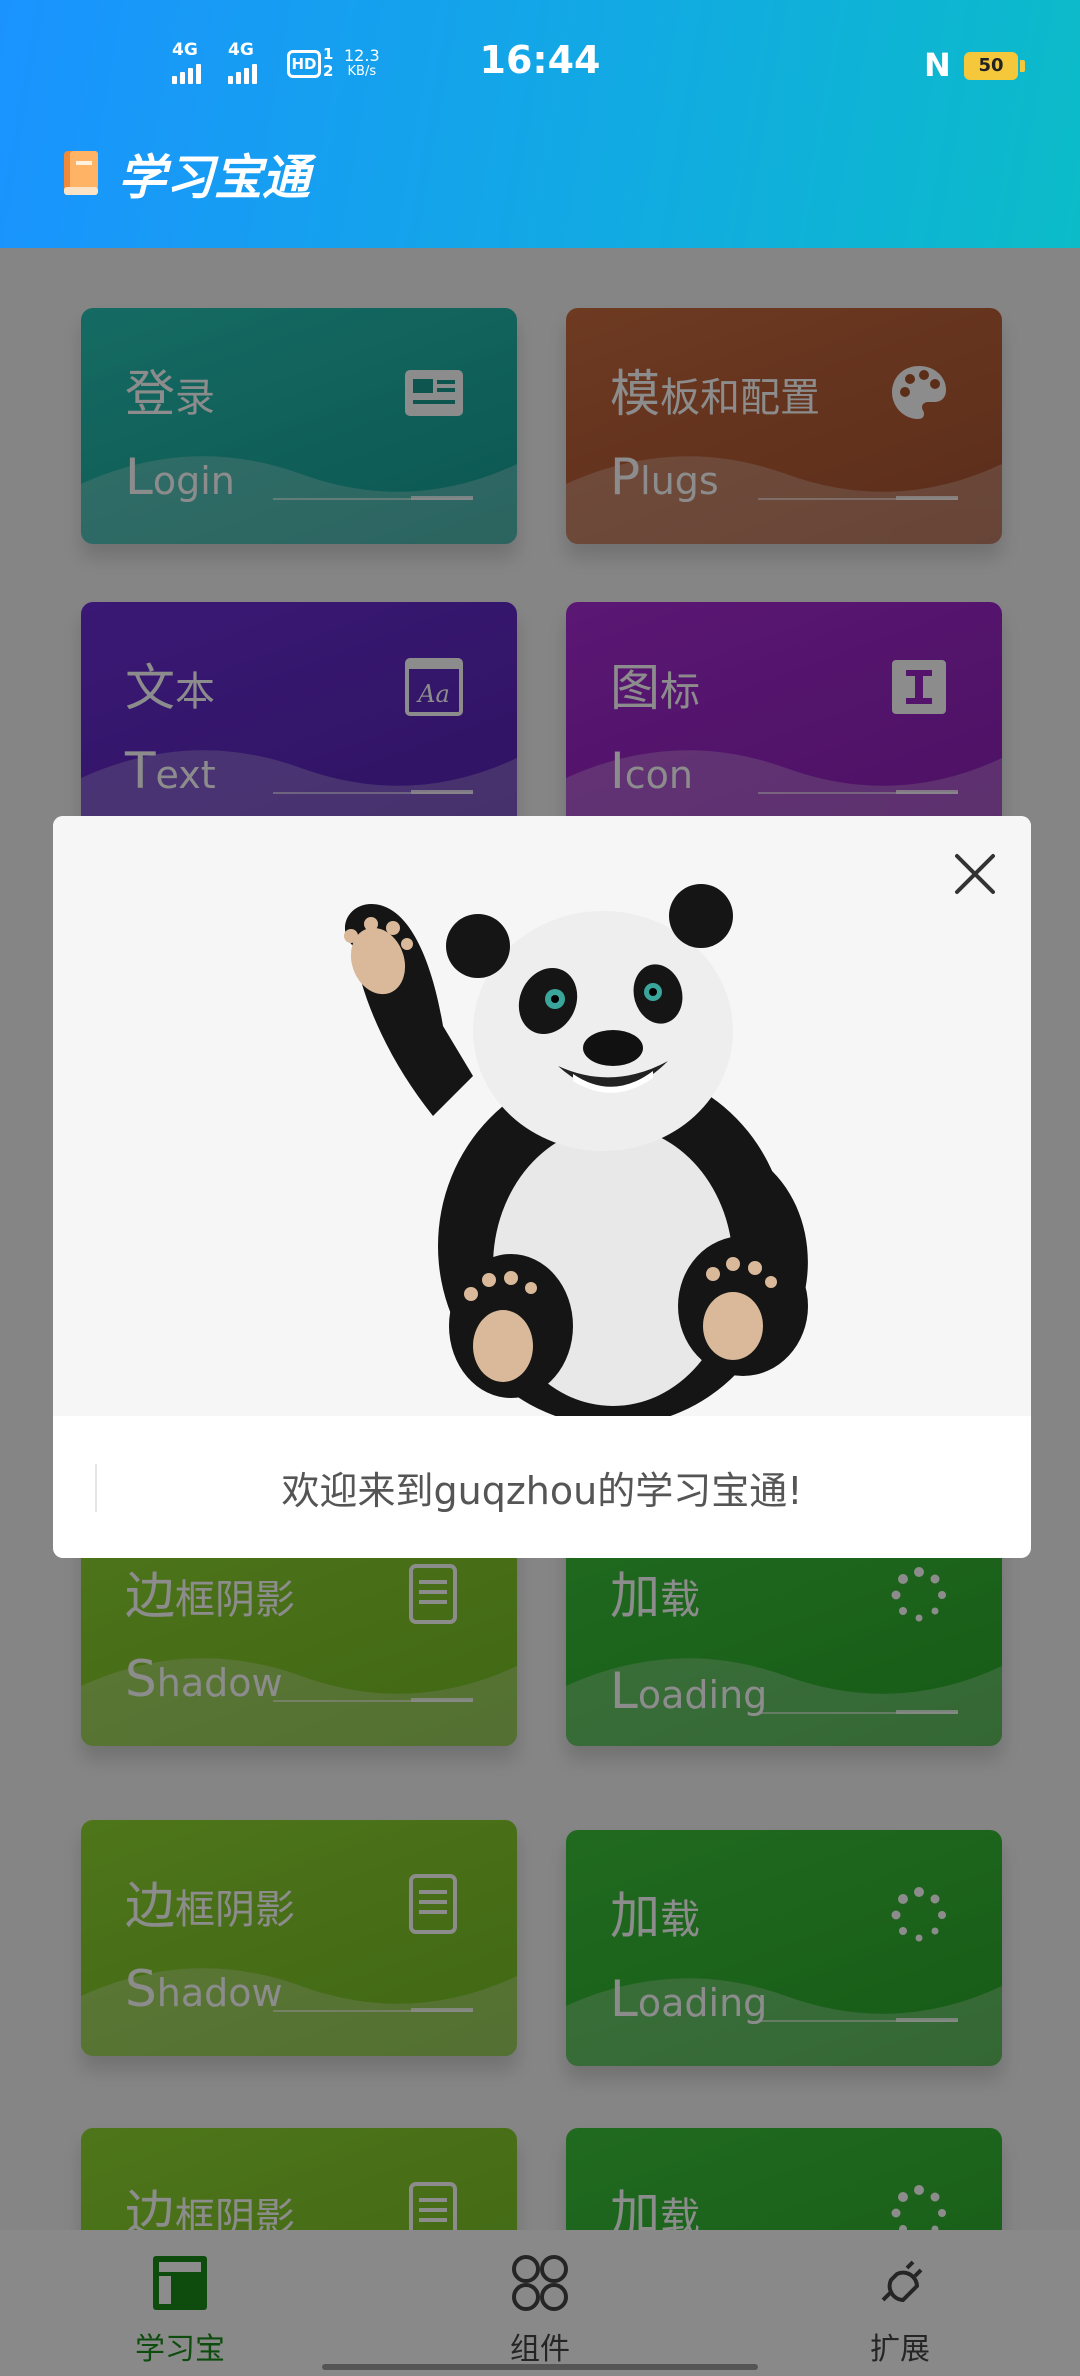 The width and height of the screenshot is (1080, 2376). I want to click on hd-voice-badge: HD, so click(304, 64).